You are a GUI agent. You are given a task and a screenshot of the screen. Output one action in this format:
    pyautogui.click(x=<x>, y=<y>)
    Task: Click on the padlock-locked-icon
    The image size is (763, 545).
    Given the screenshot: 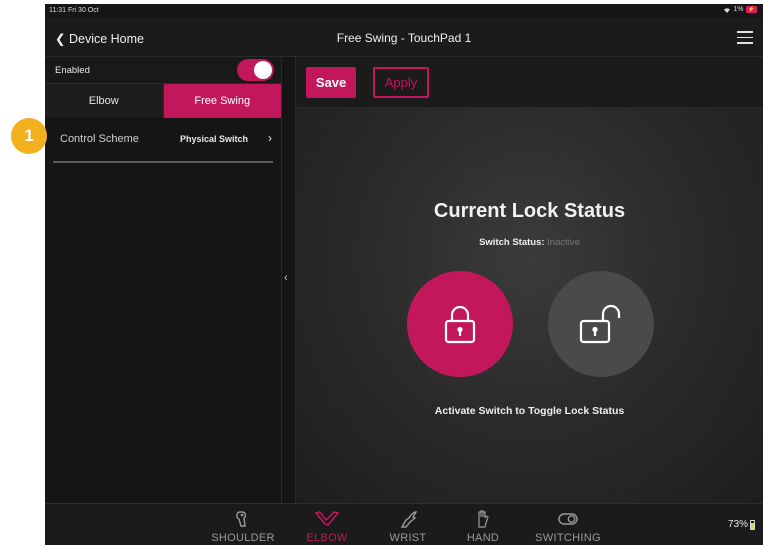 What is the action you would take?
    pyautogui.click(x=460, y=324)
    